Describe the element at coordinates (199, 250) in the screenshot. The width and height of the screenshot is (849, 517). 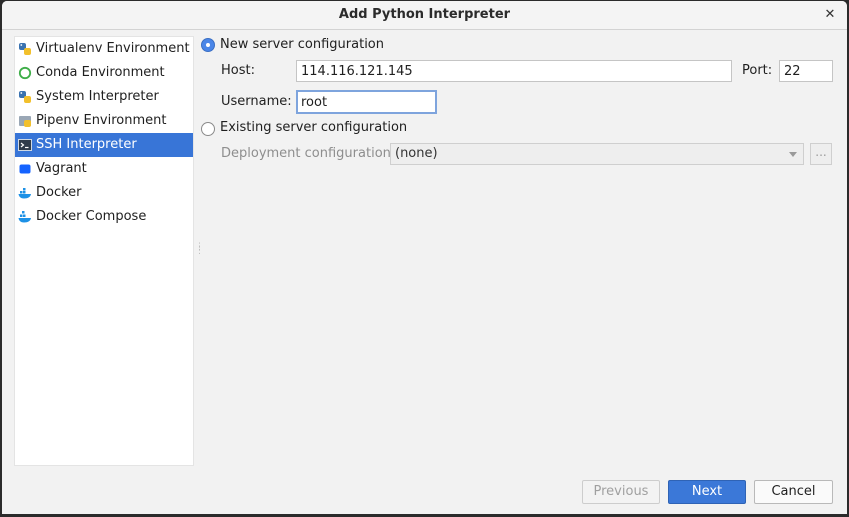
I see `splitter-handle: ⋮ ⋮` at that location.